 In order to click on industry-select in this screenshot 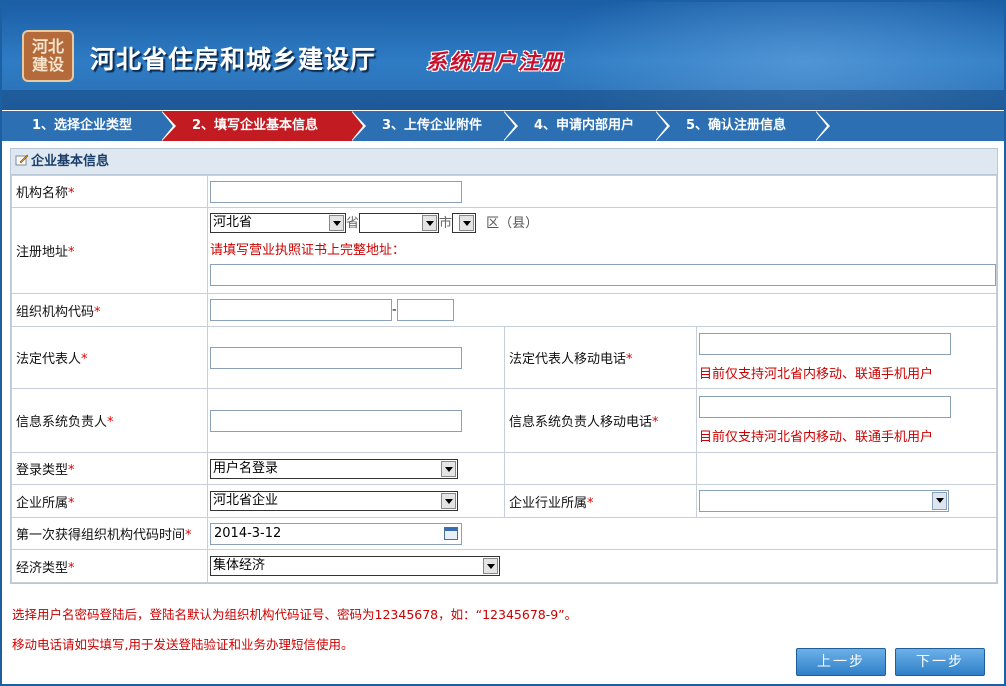, I will do `click(824, 501)`.